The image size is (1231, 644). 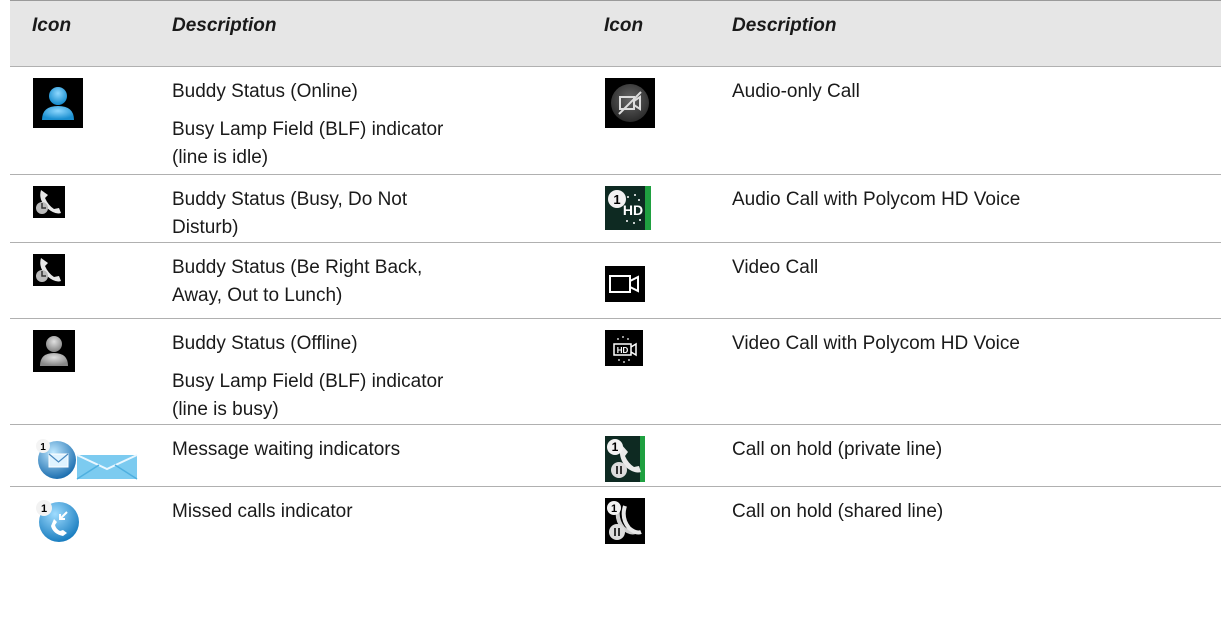 I want to click on description-line: Away, Out to Lunch), so click(x=257, y=295).